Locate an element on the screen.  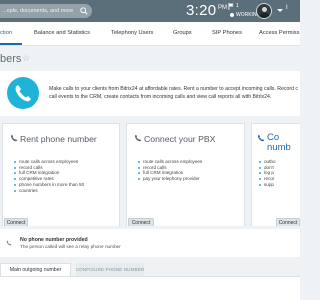
no-number-title: No phone number provided is located at coordinates (54, 240).